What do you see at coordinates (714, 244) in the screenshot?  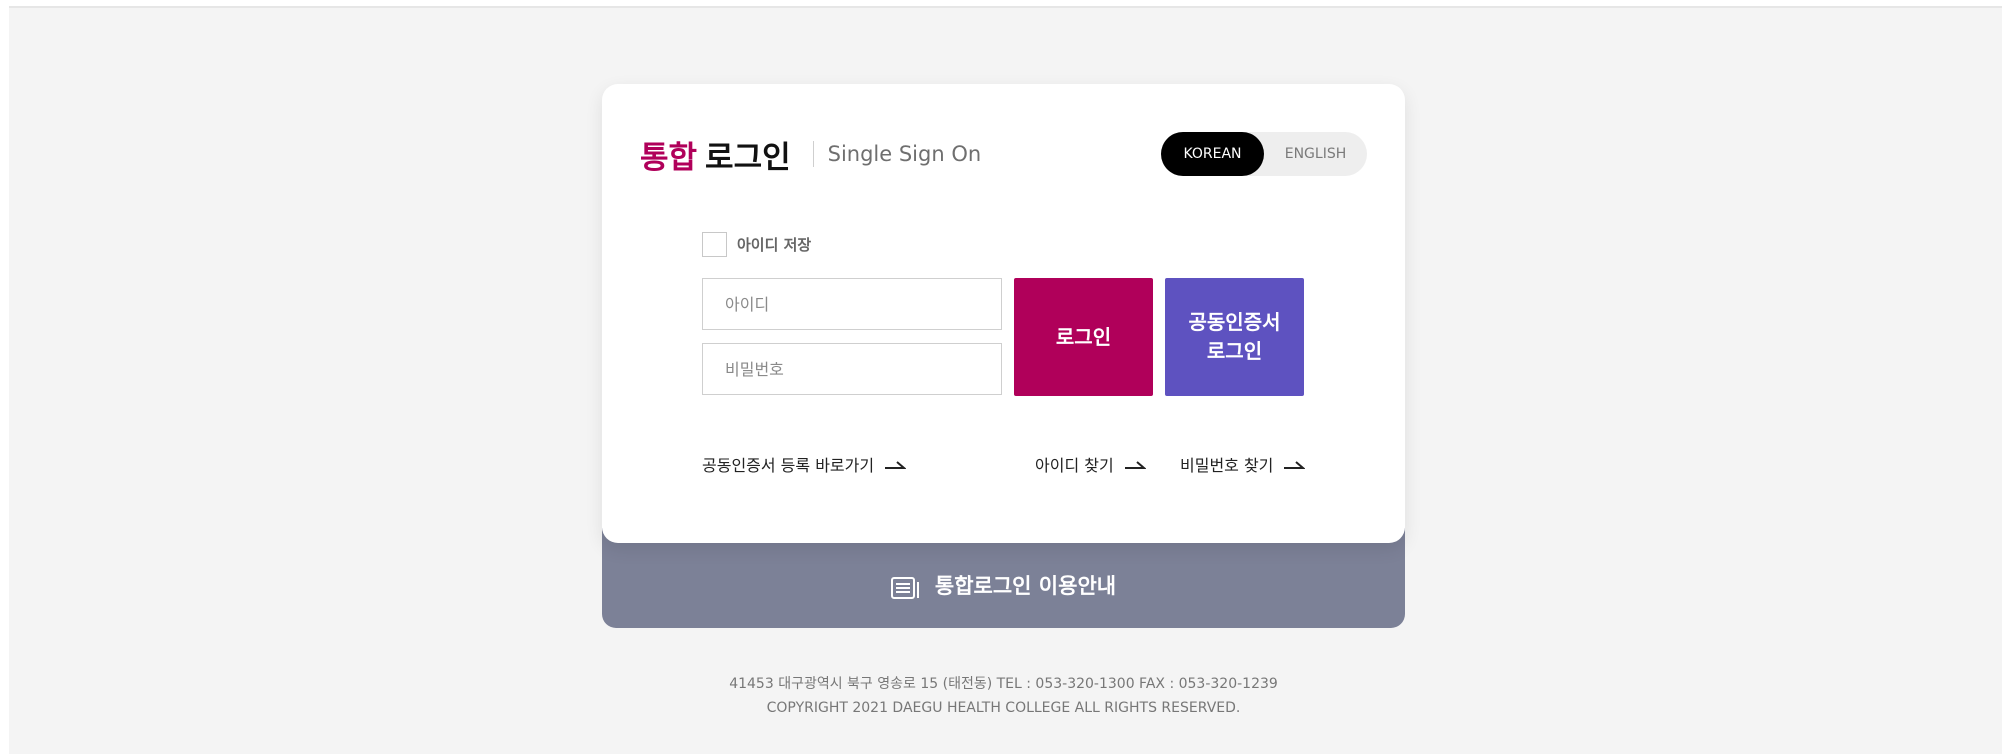 I see `checkbox-box` at bounding box center [714, 244].